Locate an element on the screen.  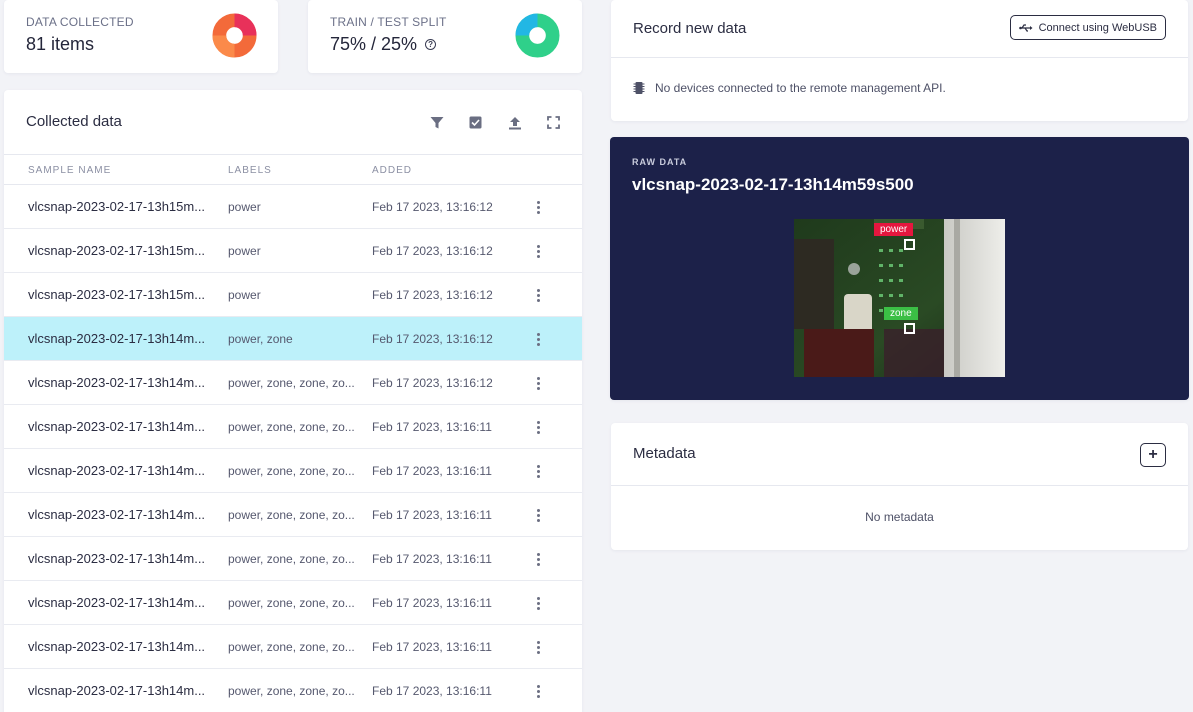
box-label-zone: zone is located at coordinates (901, 313).